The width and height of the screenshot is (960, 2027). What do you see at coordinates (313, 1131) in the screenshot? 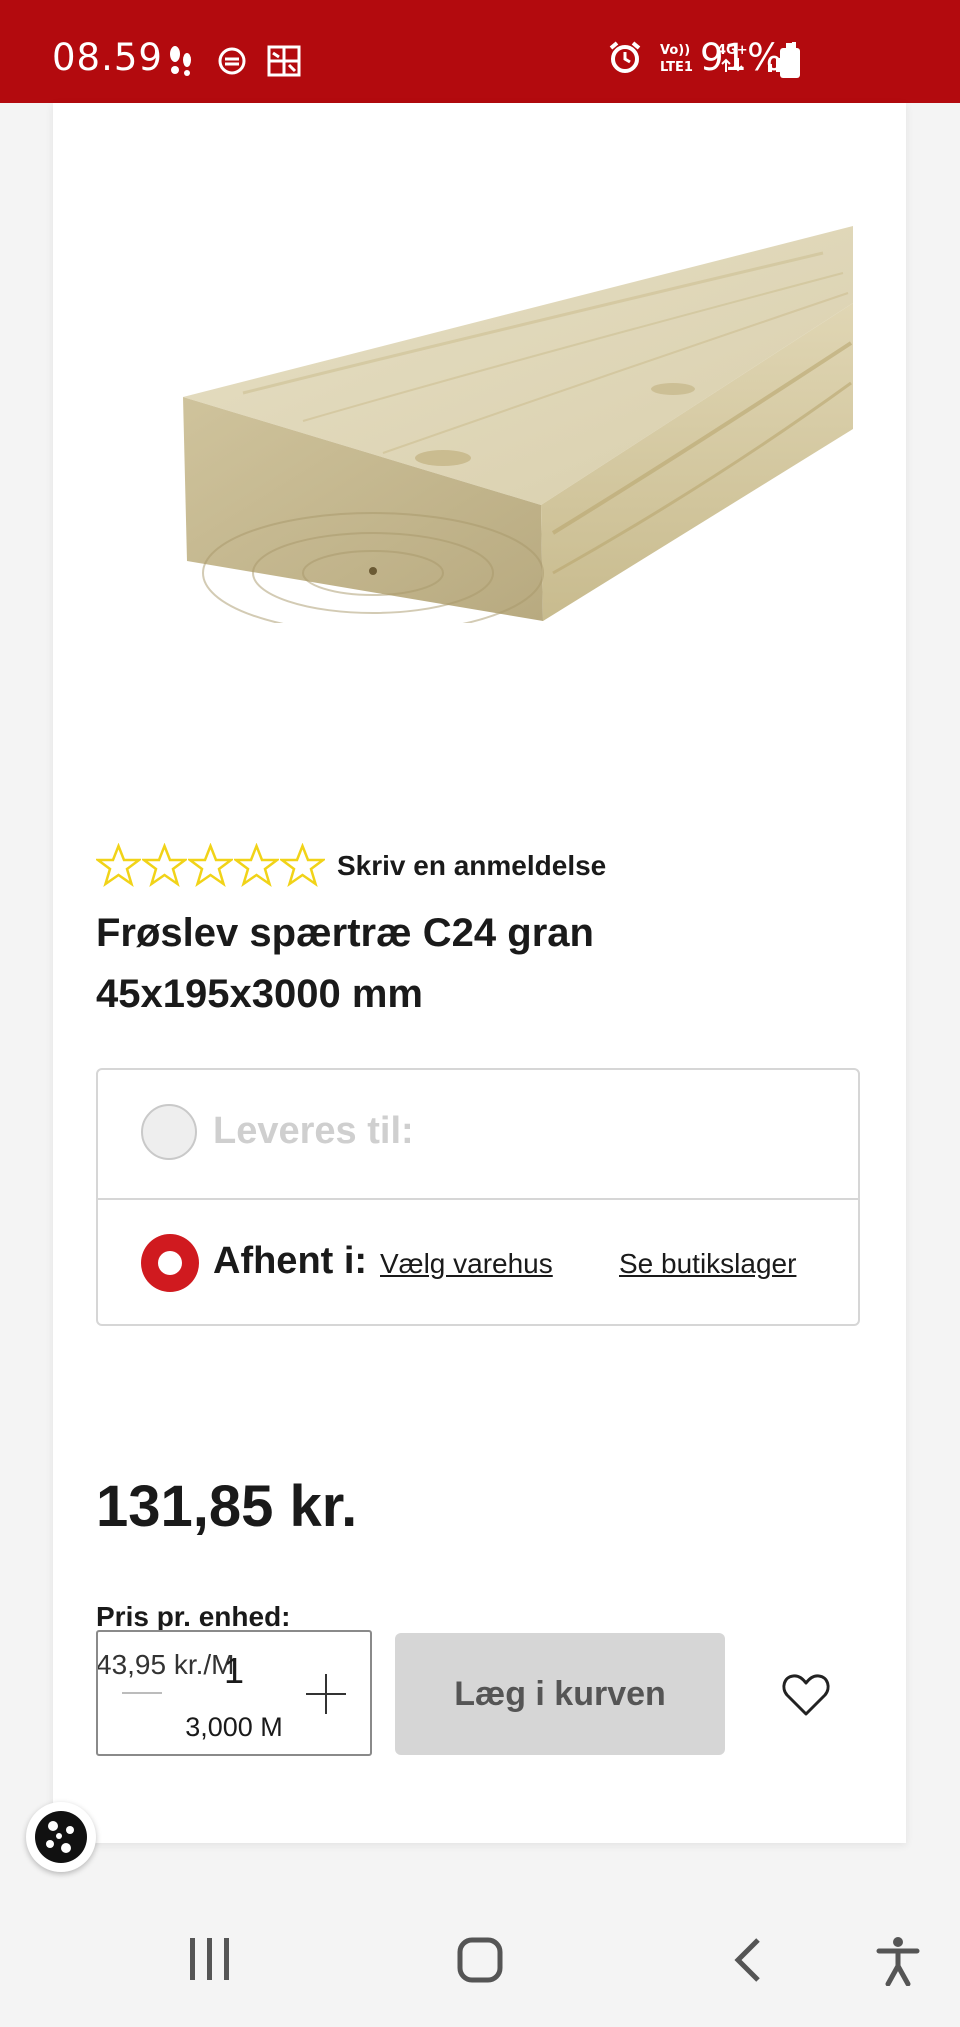
I see `deliver-to-label: Leveres til:` at bounding box center [313, 1131].